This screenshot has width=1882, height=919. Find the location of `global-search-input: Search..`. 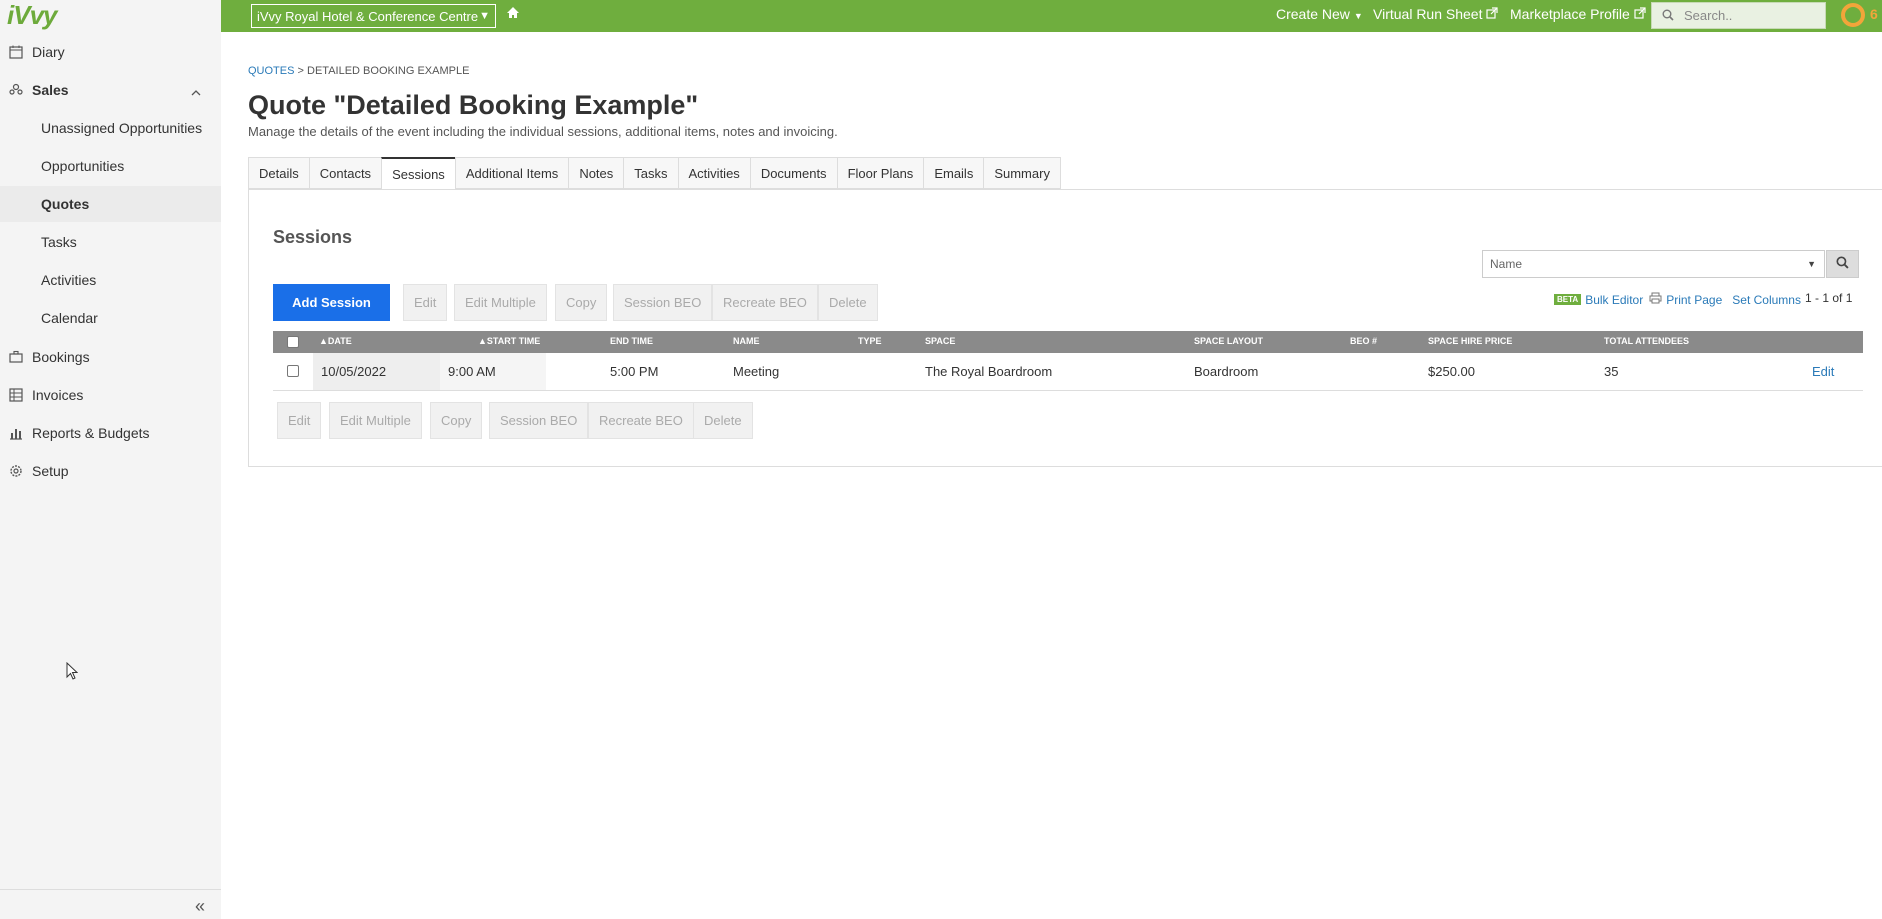

global-search-input: Search.. is located at coordinates (1738, 15).